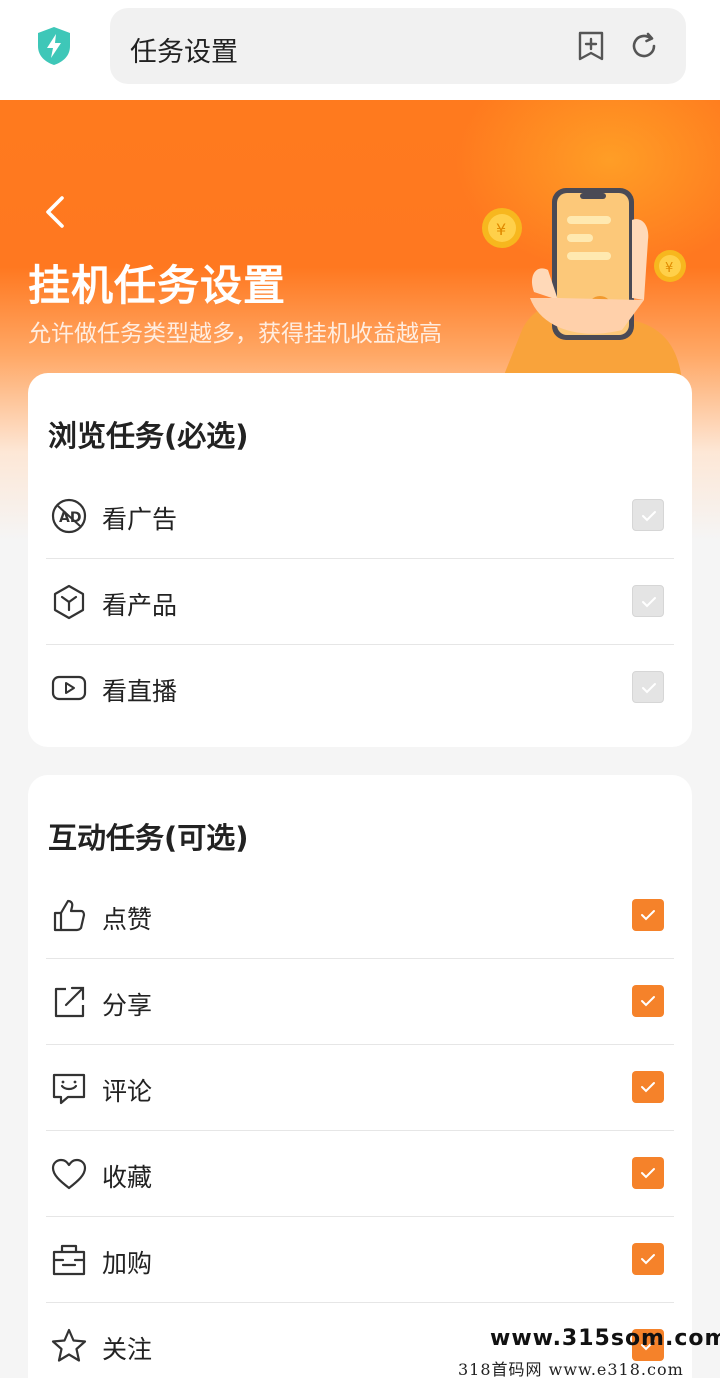 The height and width of the screenshot is (1378, 720). Describe the element at coordinates (148, 838) in the screenshot. I see `interact-section-title: 互动任务(可选)` at that location.